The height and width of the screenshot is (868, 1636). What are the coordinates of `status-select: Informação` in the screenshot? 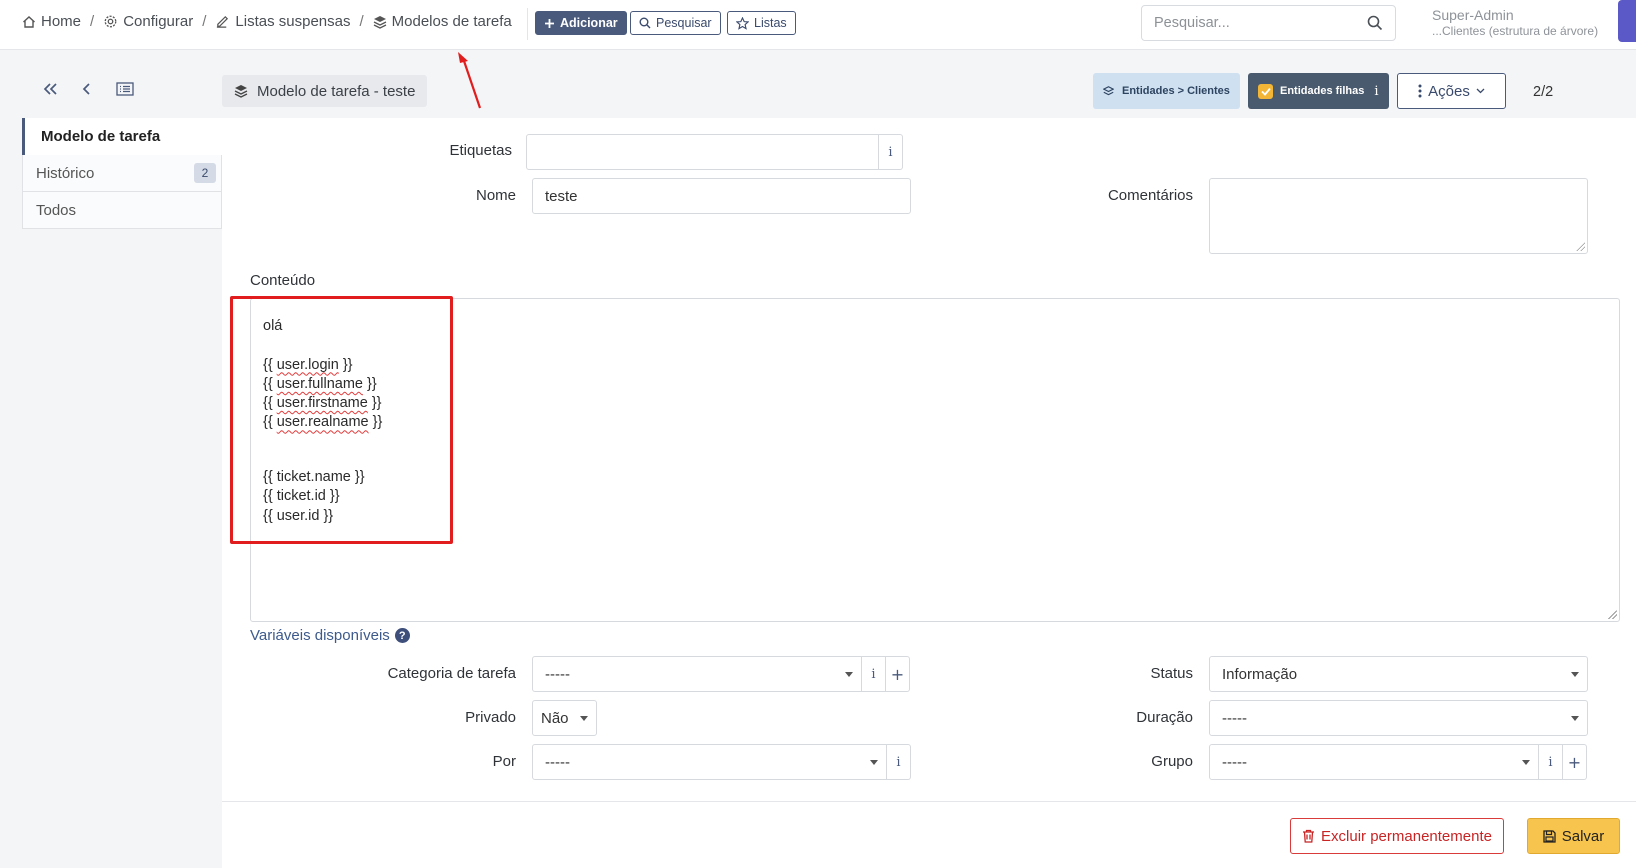 It's located at (1398, 674).